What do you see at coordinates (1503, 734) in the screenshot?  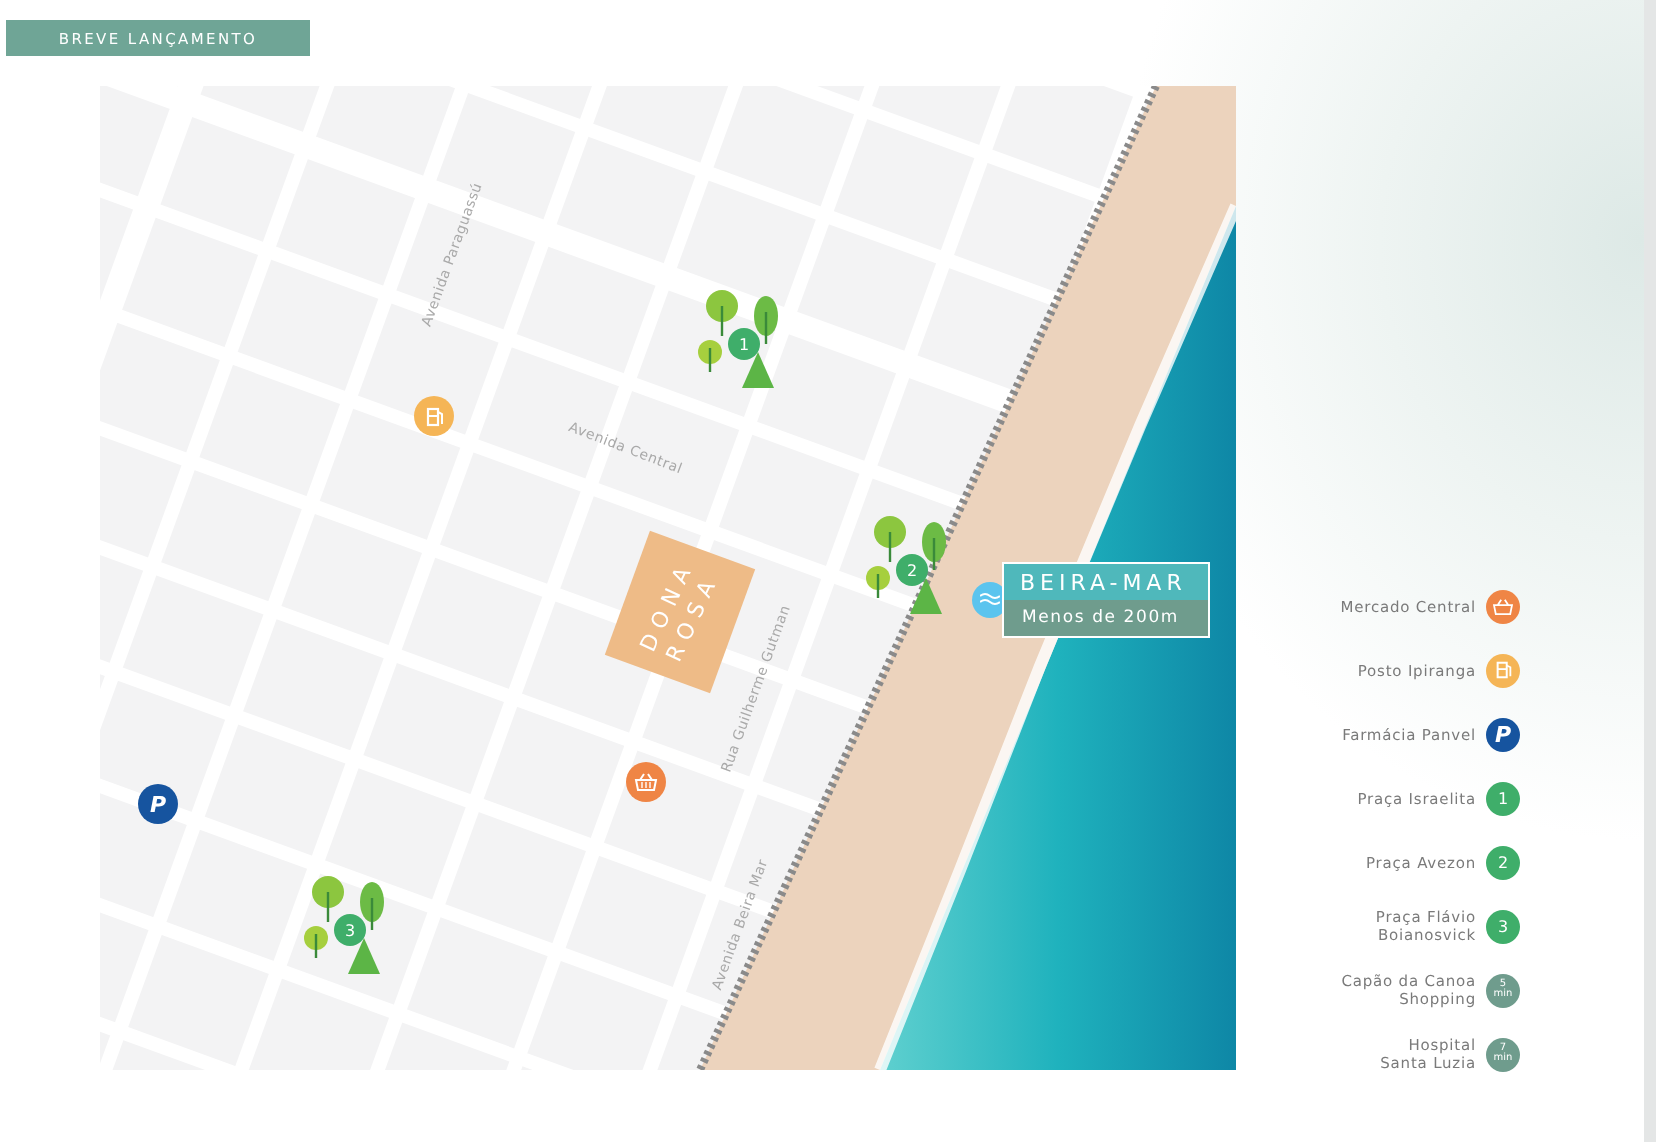 I see `parking-marker: P` at bounding box center [1503, 734].